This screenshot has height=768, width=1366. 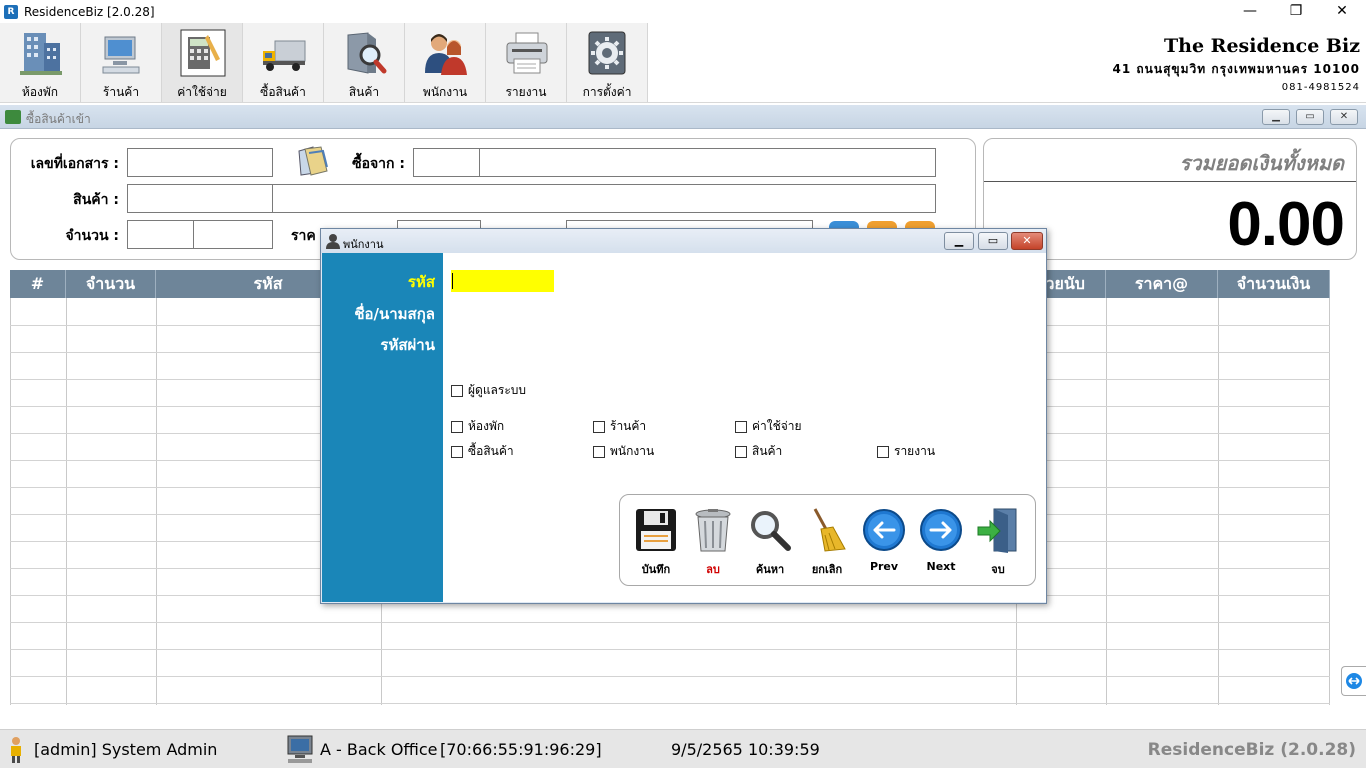 What do you see at coordinates (656, 569) in the screenshot?
I see `save-button-label: บันทึก` at bounding box center [656, 569].